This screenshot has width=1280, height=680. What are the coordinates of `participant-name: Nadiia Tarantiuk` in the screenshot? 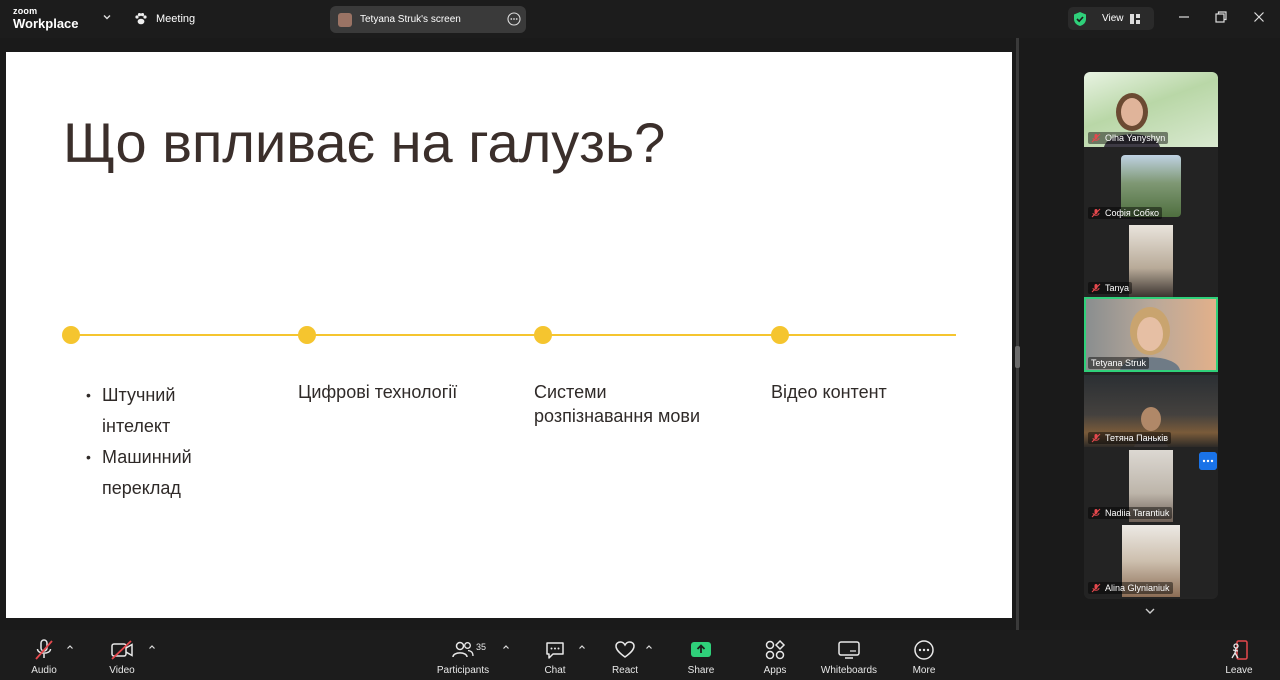 It's located at (1137, 513).